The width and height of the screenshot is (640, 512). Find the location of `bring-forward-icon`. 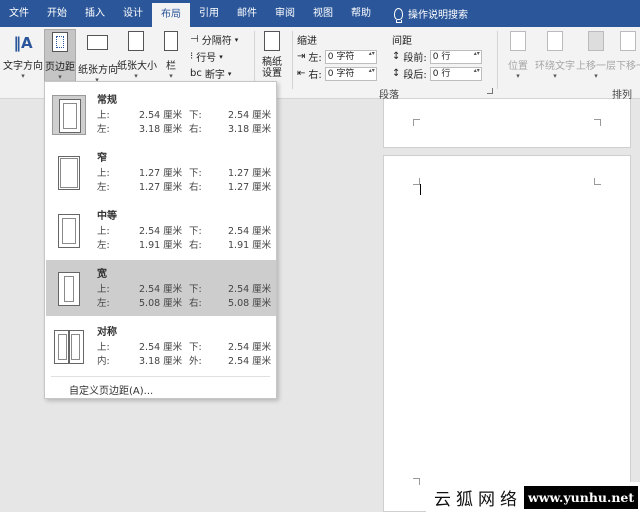

bring-forward-icon is located at coordinates (596, 41).